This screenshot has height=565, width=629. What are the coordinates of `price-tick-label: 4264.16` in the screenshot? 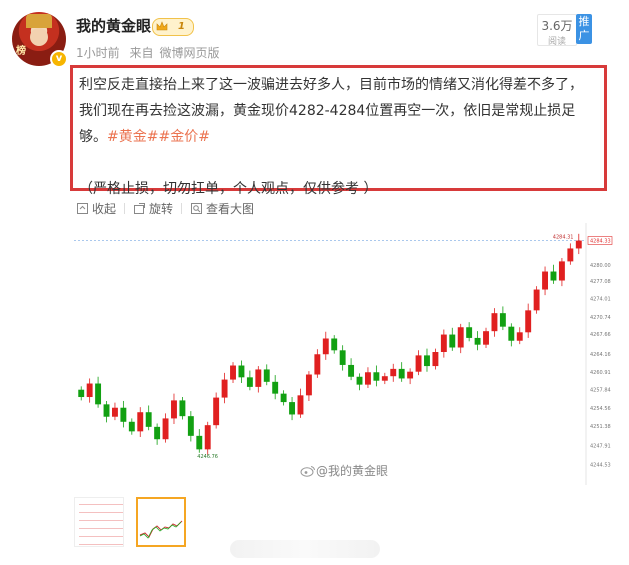 It's located at (600, 355).